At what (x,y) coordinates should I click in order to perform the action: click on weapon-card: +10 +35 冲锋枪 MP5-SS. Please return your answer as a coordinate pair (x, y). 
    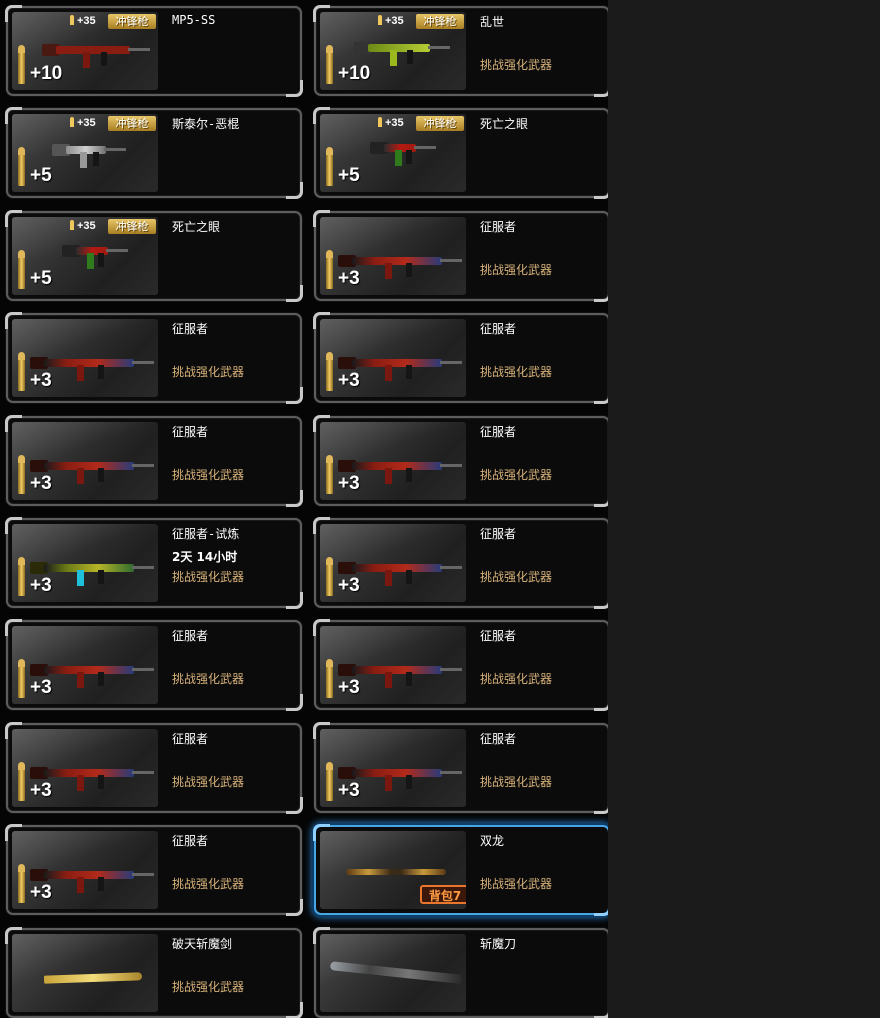
    Looking at the image, I should click on (154, 51).